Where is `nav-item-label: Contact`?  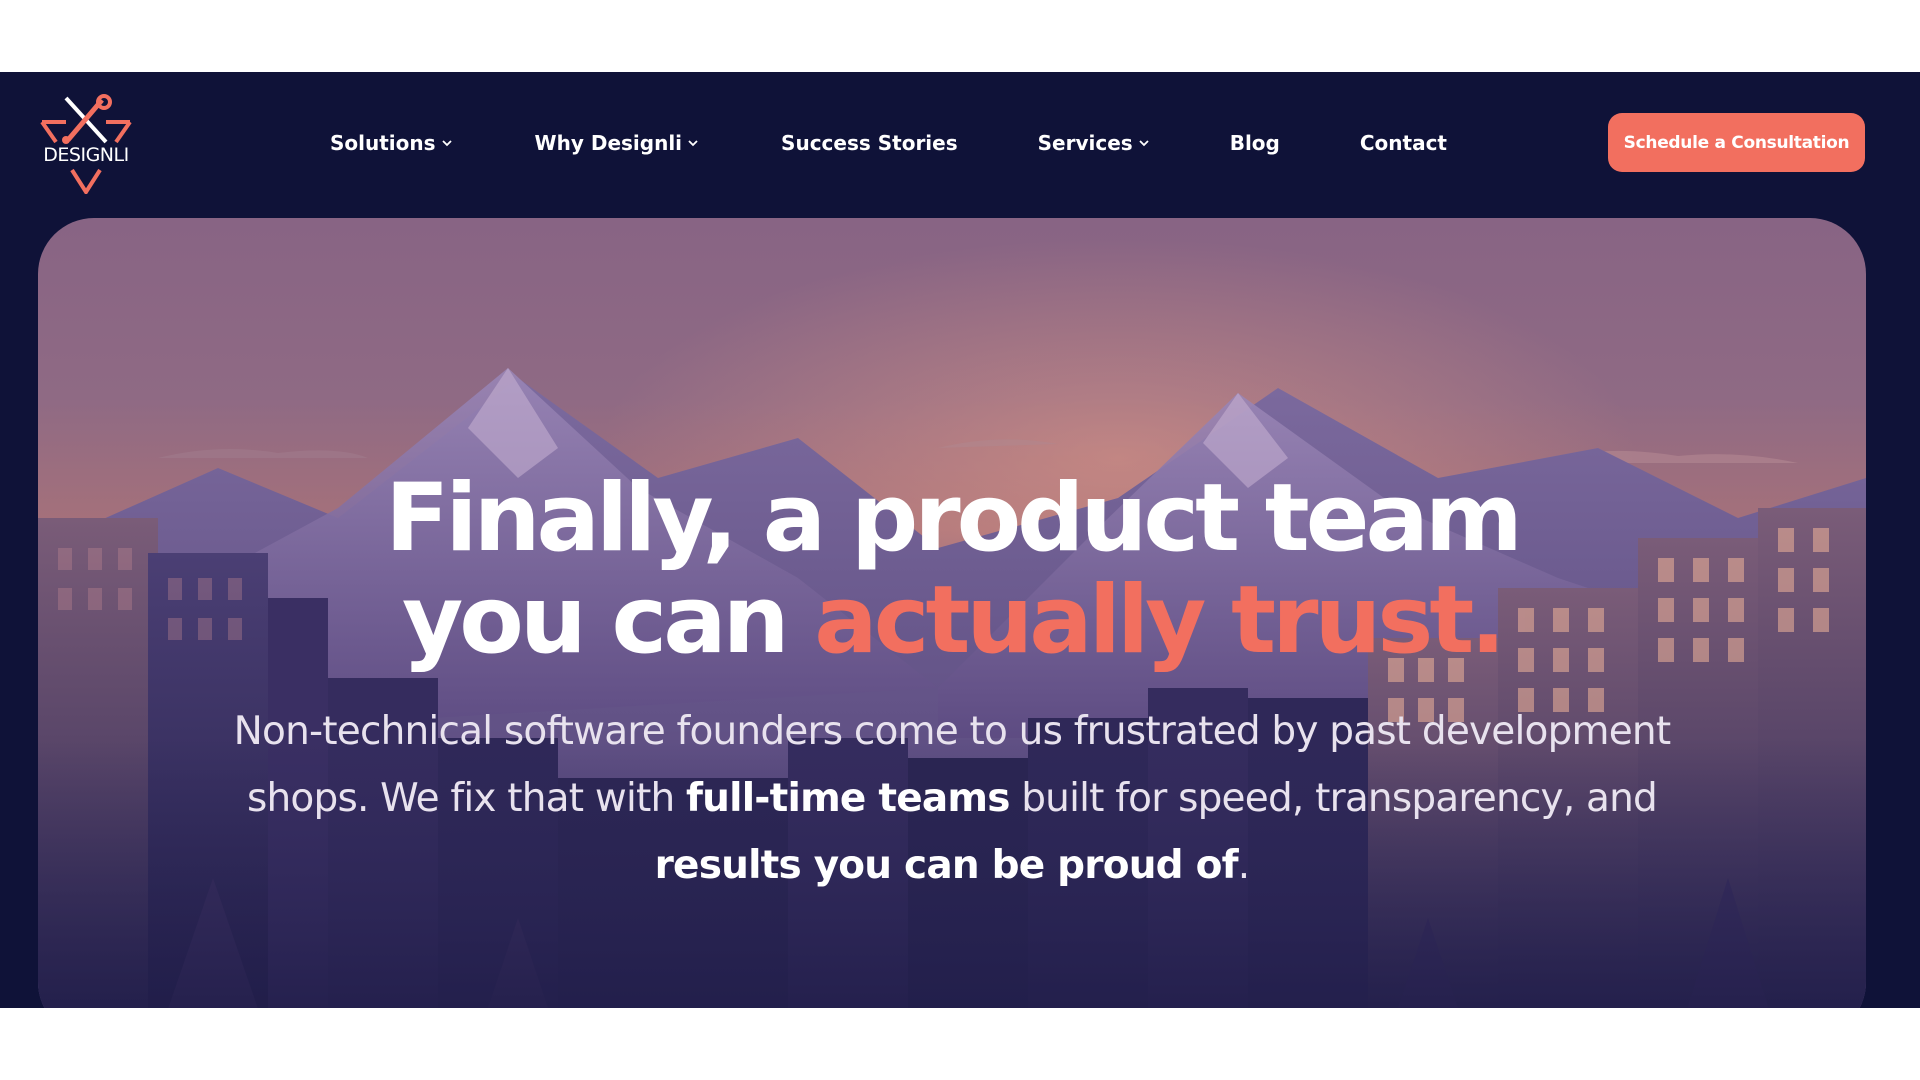
nav-item-label: Contact is located at coordinates (1403, 143).